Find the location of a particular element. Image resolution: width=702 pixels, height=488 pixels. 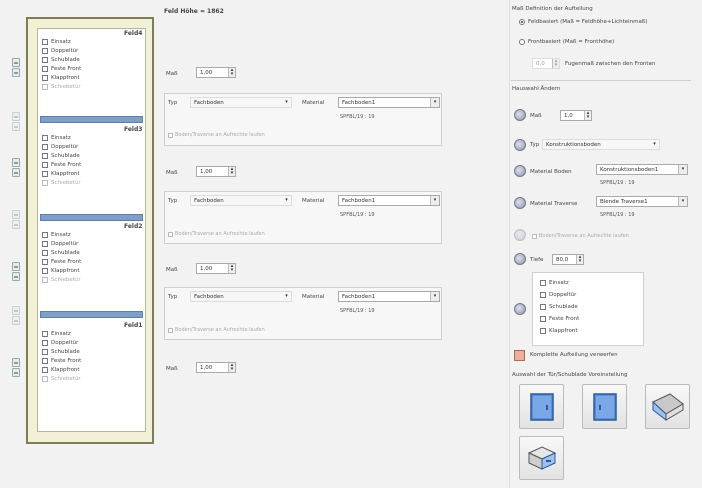

mass-spinner: 1,0 ▴ ▾ is located at coordinates (576, 115).